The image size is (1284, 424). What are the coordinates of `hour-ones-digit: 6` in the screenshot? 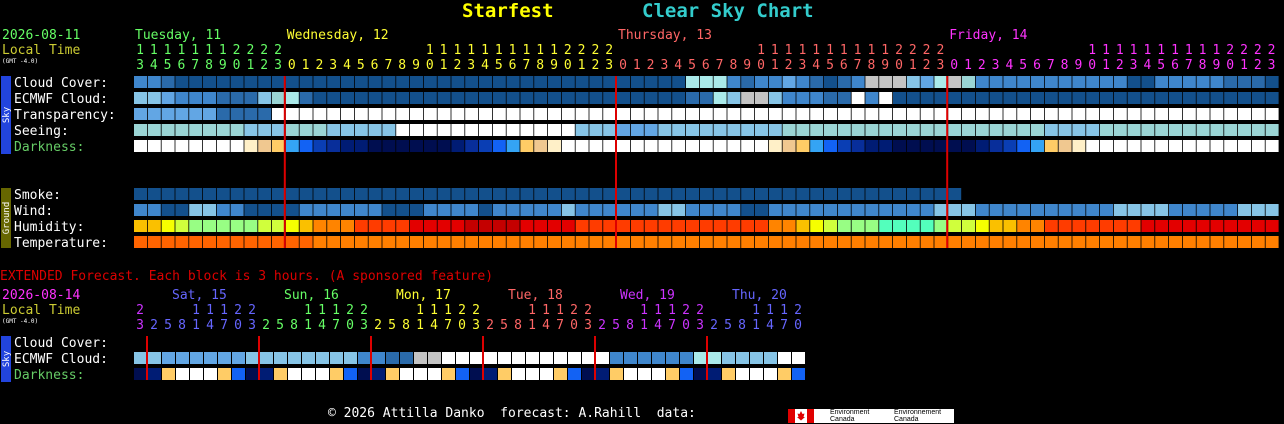 It's located at (181, 65).